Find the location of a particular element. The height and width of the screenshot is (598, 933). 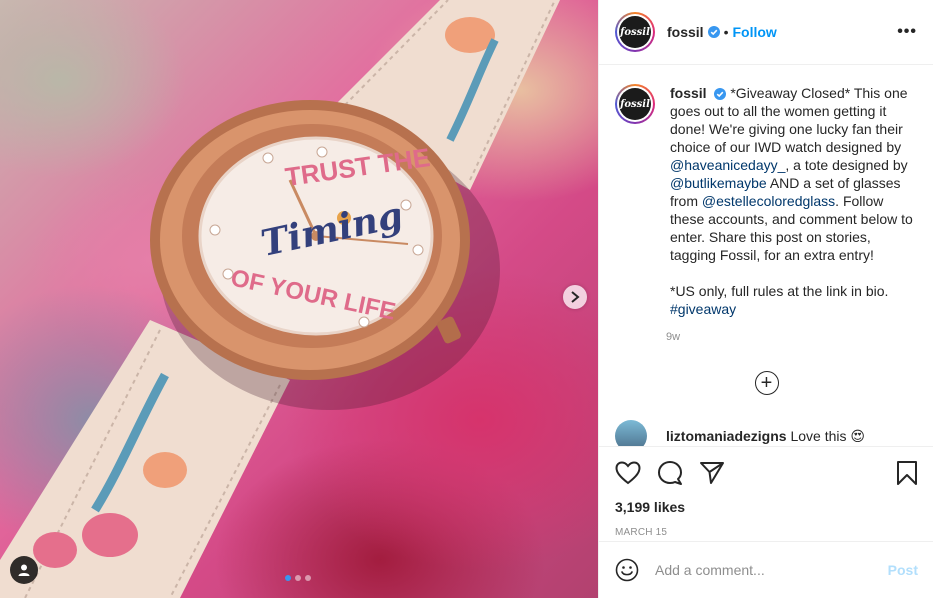

post-date: MARCH 15 is located at coordinates (766, 532).